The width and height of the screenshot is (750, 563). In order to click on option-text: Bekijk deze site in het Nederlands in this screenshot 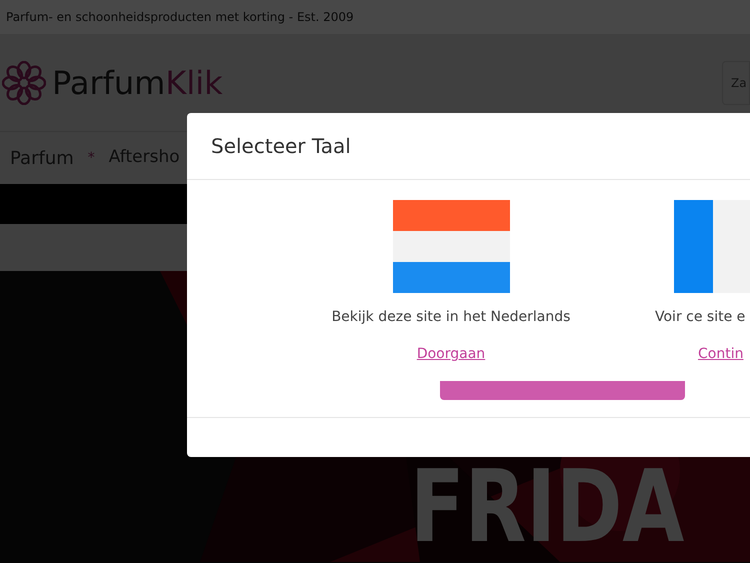, I will do `click(451, 317)`.